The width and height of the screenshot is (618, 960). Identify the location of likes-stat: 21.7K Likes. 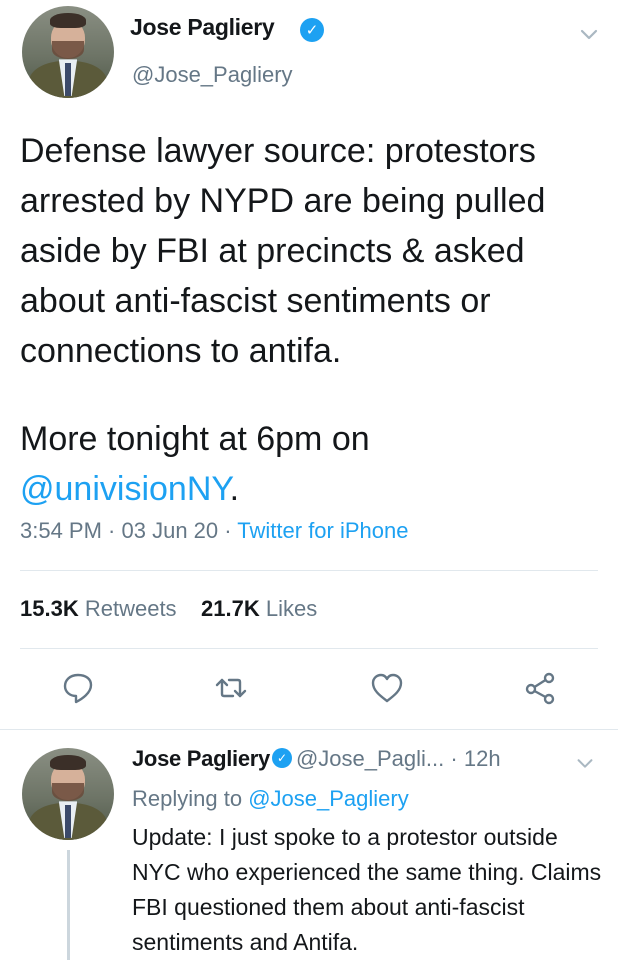
(259, 608).